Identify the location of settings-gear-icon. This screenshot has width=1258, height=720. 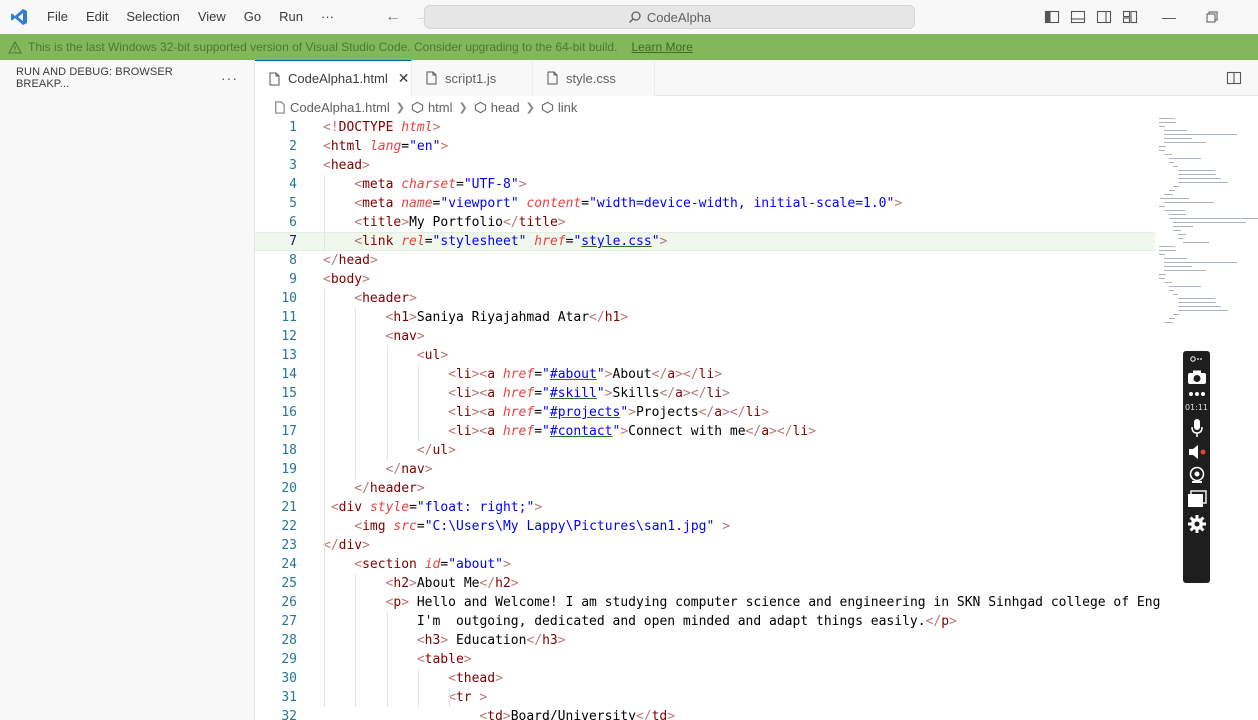
(1197, 524).